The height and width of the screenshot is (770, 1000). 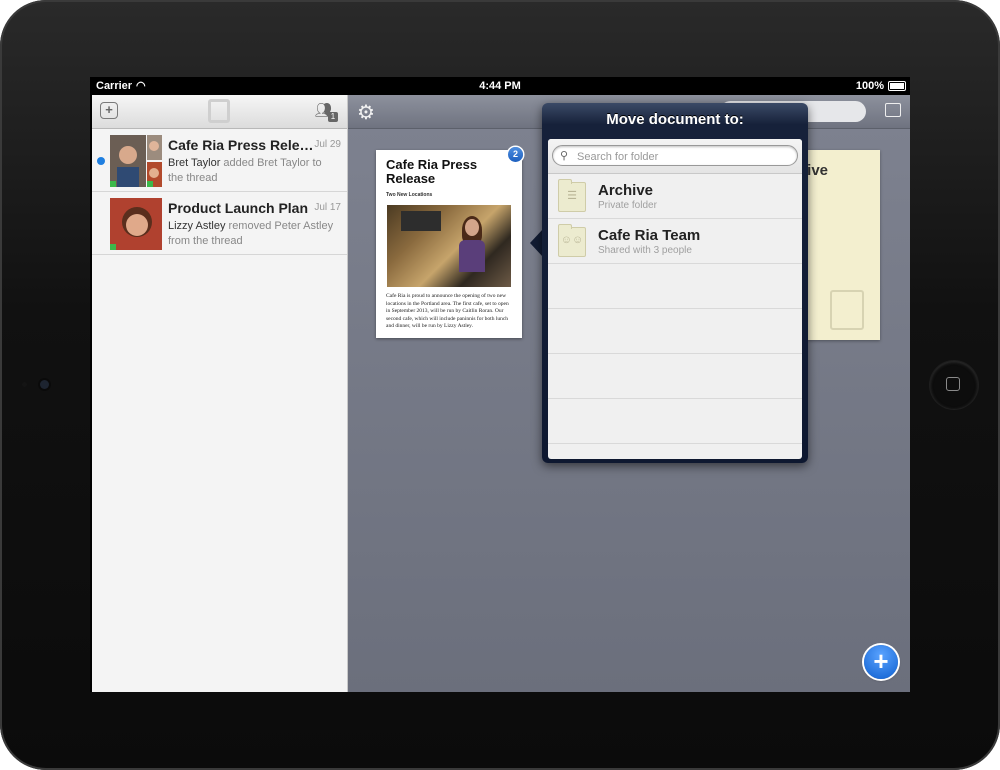 I want to click on cabinet-glyph: ☰, so click(x=572, y=196).